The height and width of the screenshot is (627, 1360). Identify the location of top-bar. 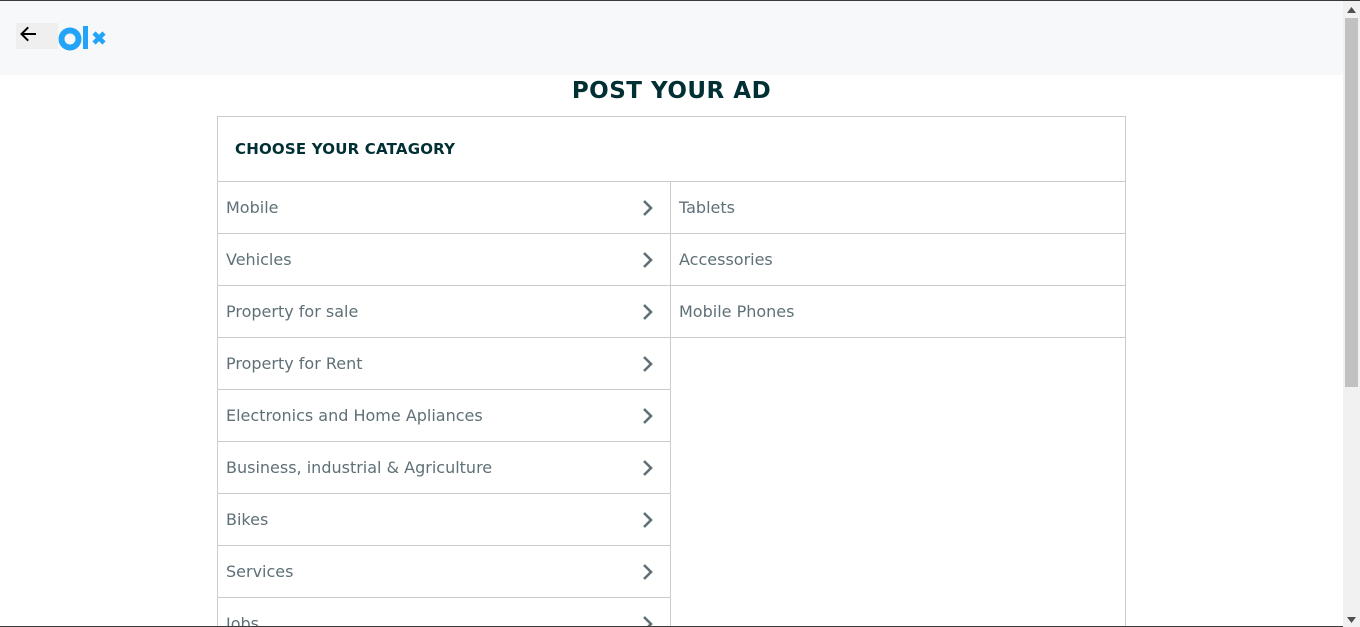
(671, 37).